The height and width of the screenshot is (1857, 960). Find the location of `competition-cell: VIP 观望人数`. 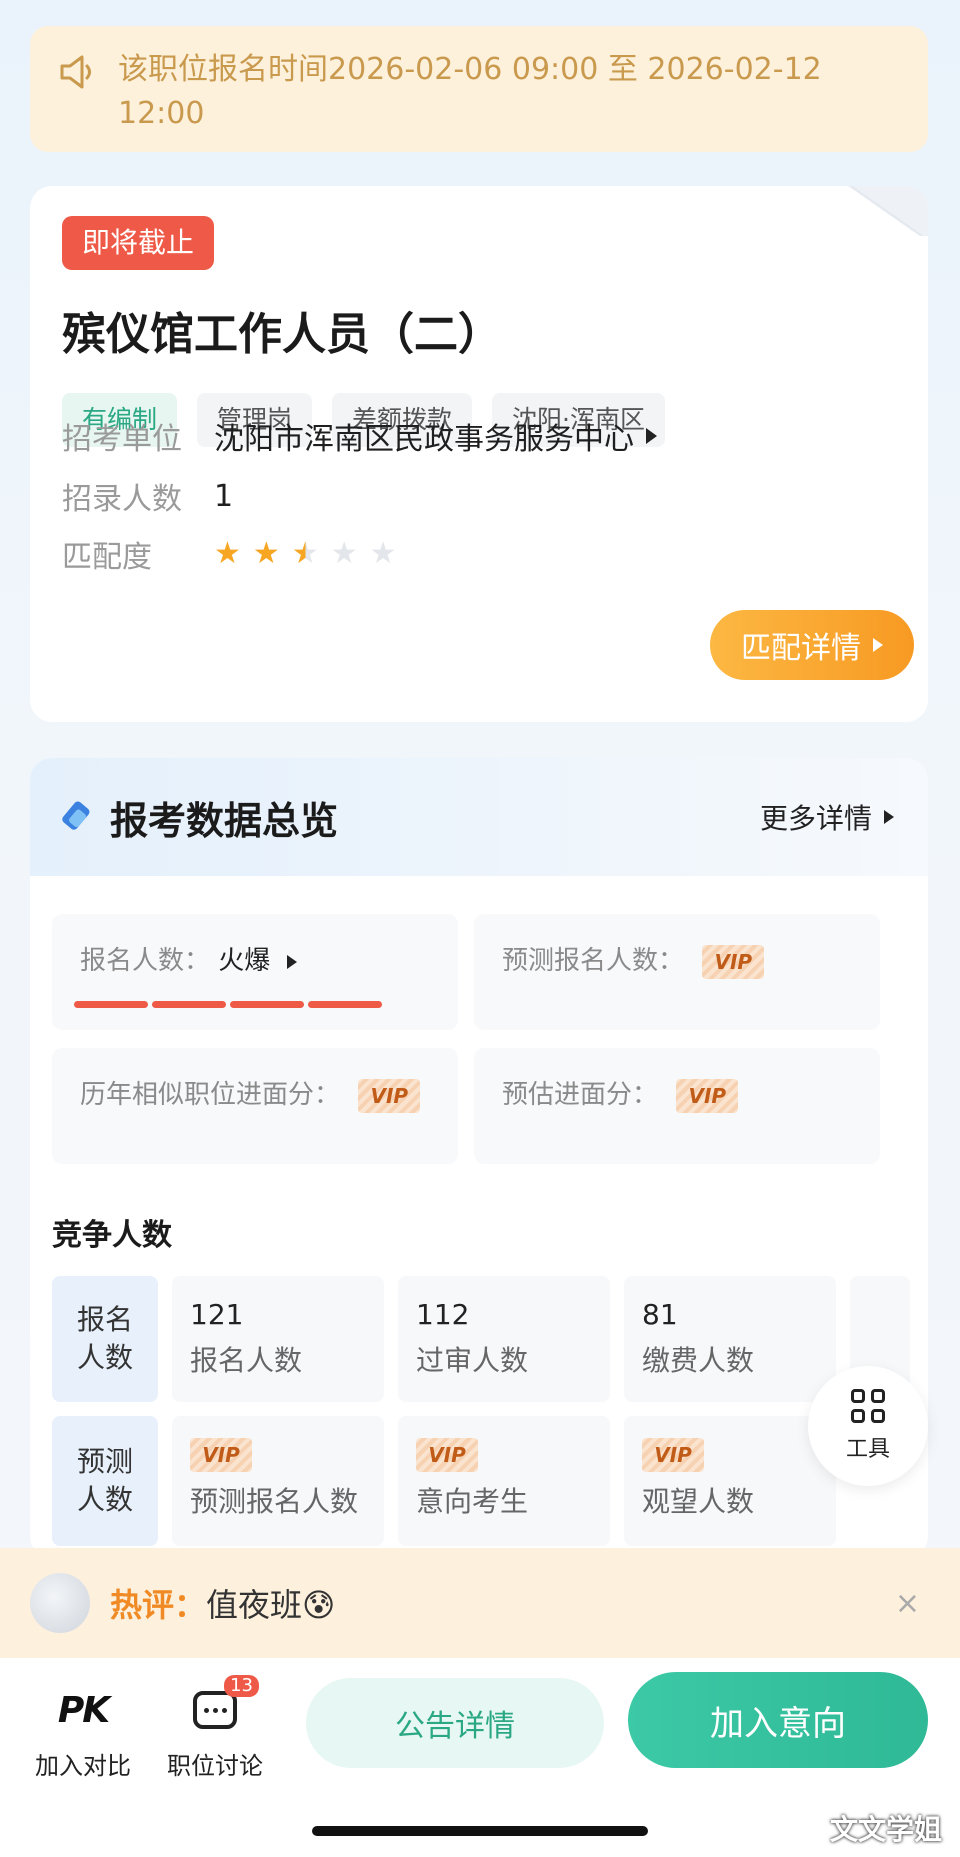

competition-cell: VIP 观望人数 is located at coordinates (730, 1481).